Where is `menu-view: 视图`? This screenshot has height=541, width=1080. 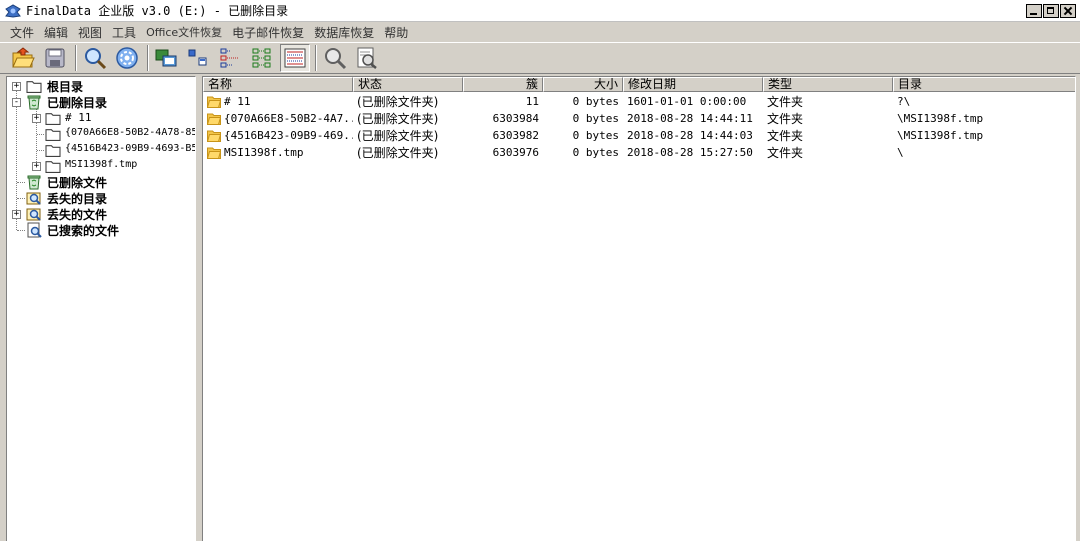 menu-view: 视图 is located at coordinates (90, 32).